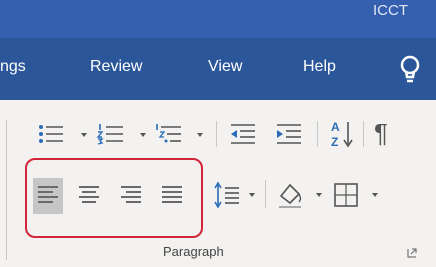 The image size is (436, 267). I want to click on borders-icon, so click(346, 195).